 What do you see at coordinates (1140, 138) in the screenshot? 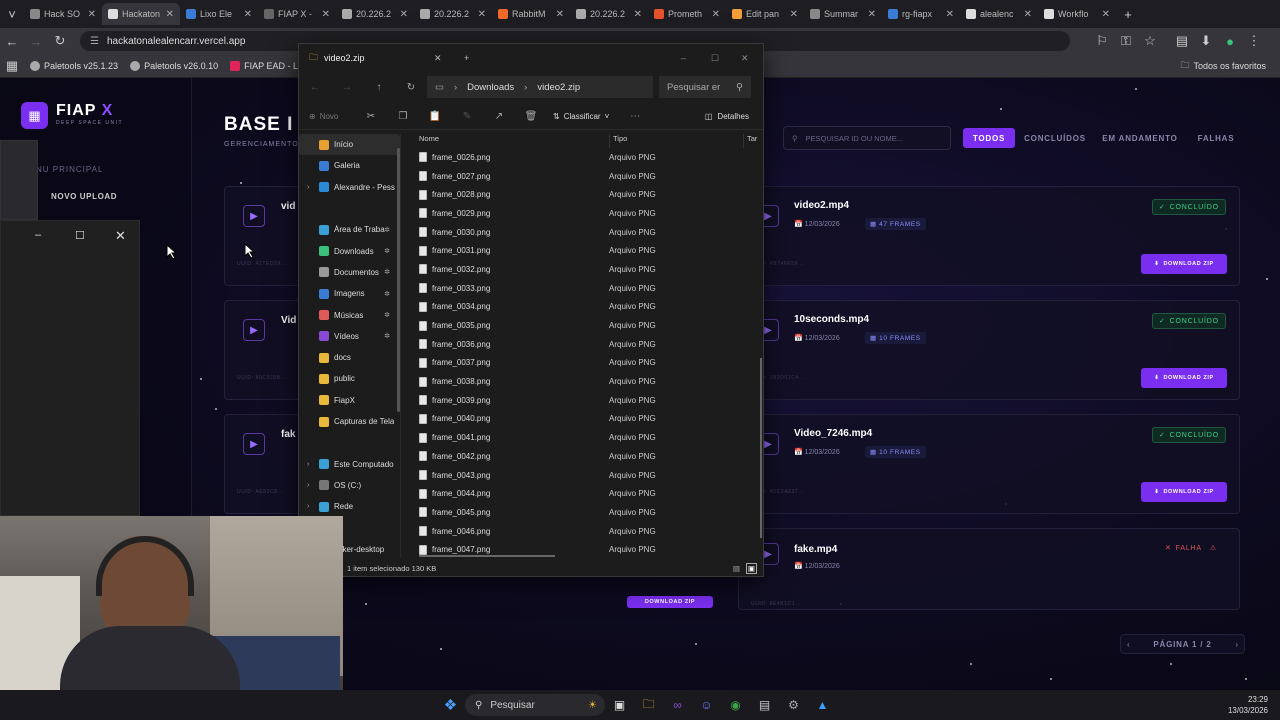
I see `filter-tab-in-progress: EM ANDAMENTO` at bounding box center [1140, 138].